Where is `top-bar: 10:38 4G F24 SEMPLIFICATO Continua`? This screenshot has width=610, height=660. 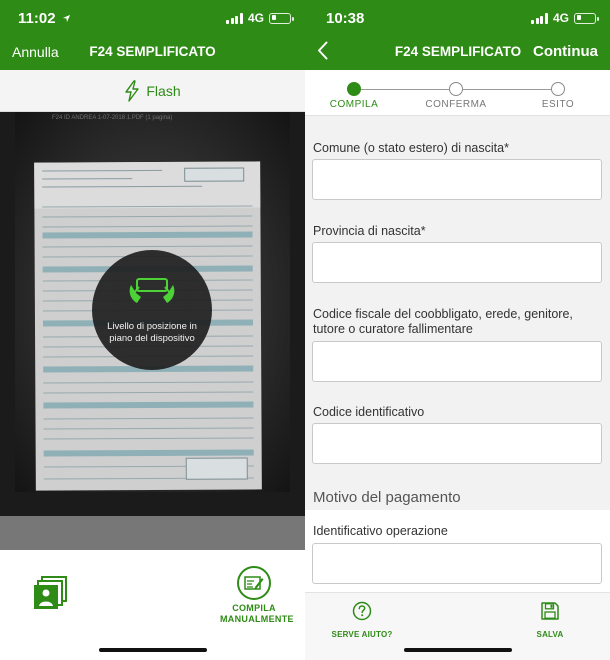
top-bar: 10:38 4G F24 SEMPLIFICATO Continua is located at coordinates (457, 35).